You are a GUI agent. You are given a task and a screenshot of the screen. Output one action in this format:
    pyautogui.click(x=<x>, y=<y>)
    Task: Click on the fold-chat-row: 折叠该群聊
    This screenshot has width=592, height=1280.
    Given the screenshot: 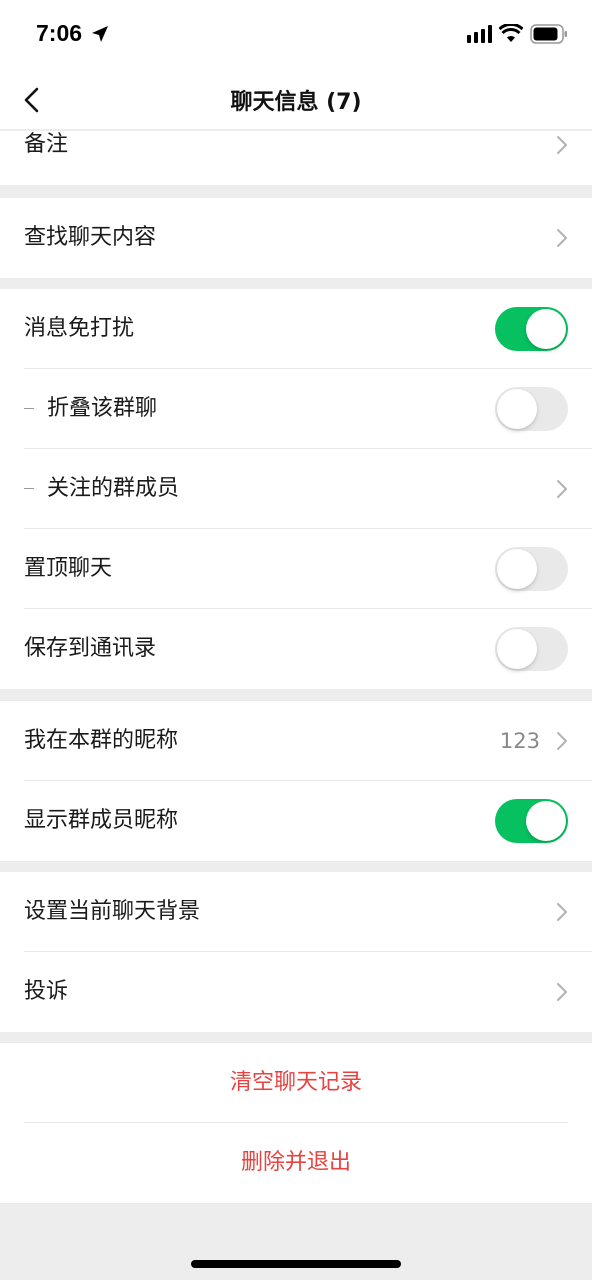 What is the action you would take?
    pyautogui.click(x=296, y=409)
    